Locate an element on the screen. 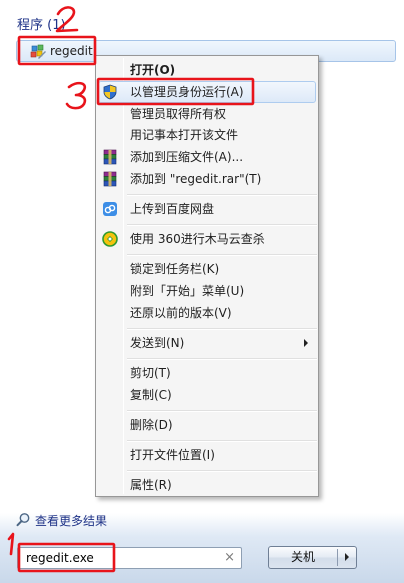  annotation-box-search is located at coordinates (66, 557).